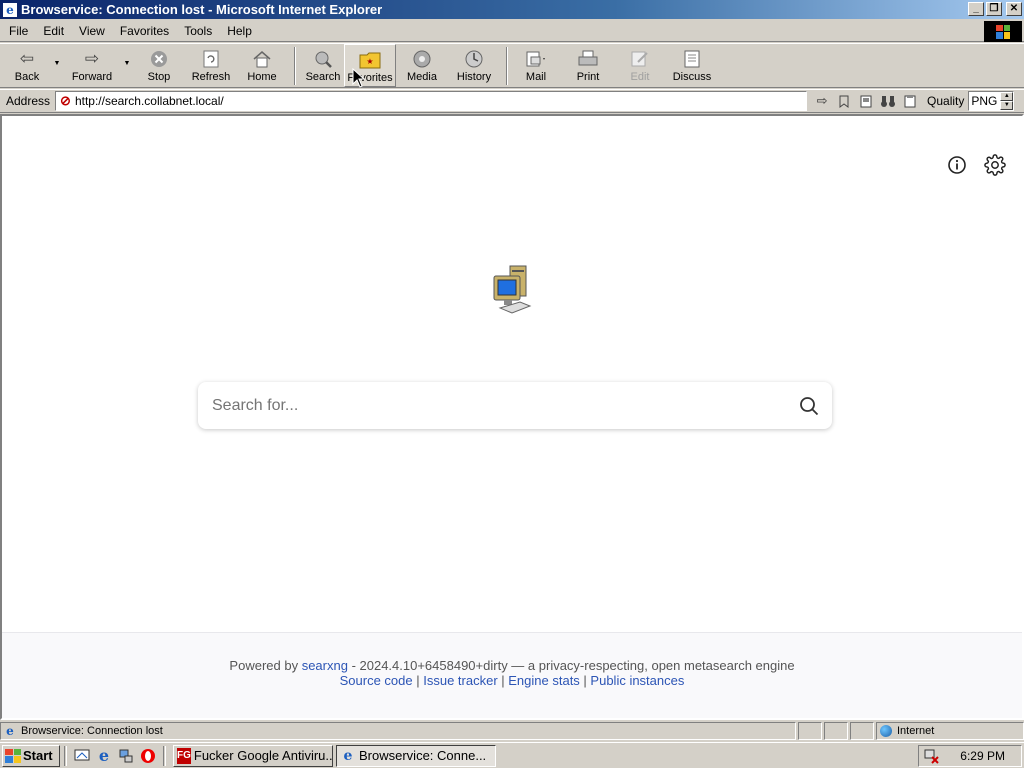 This screenshot has height=768, width=1024. I want to click on back-arrow-icon: ⇦, so click(27, 58).